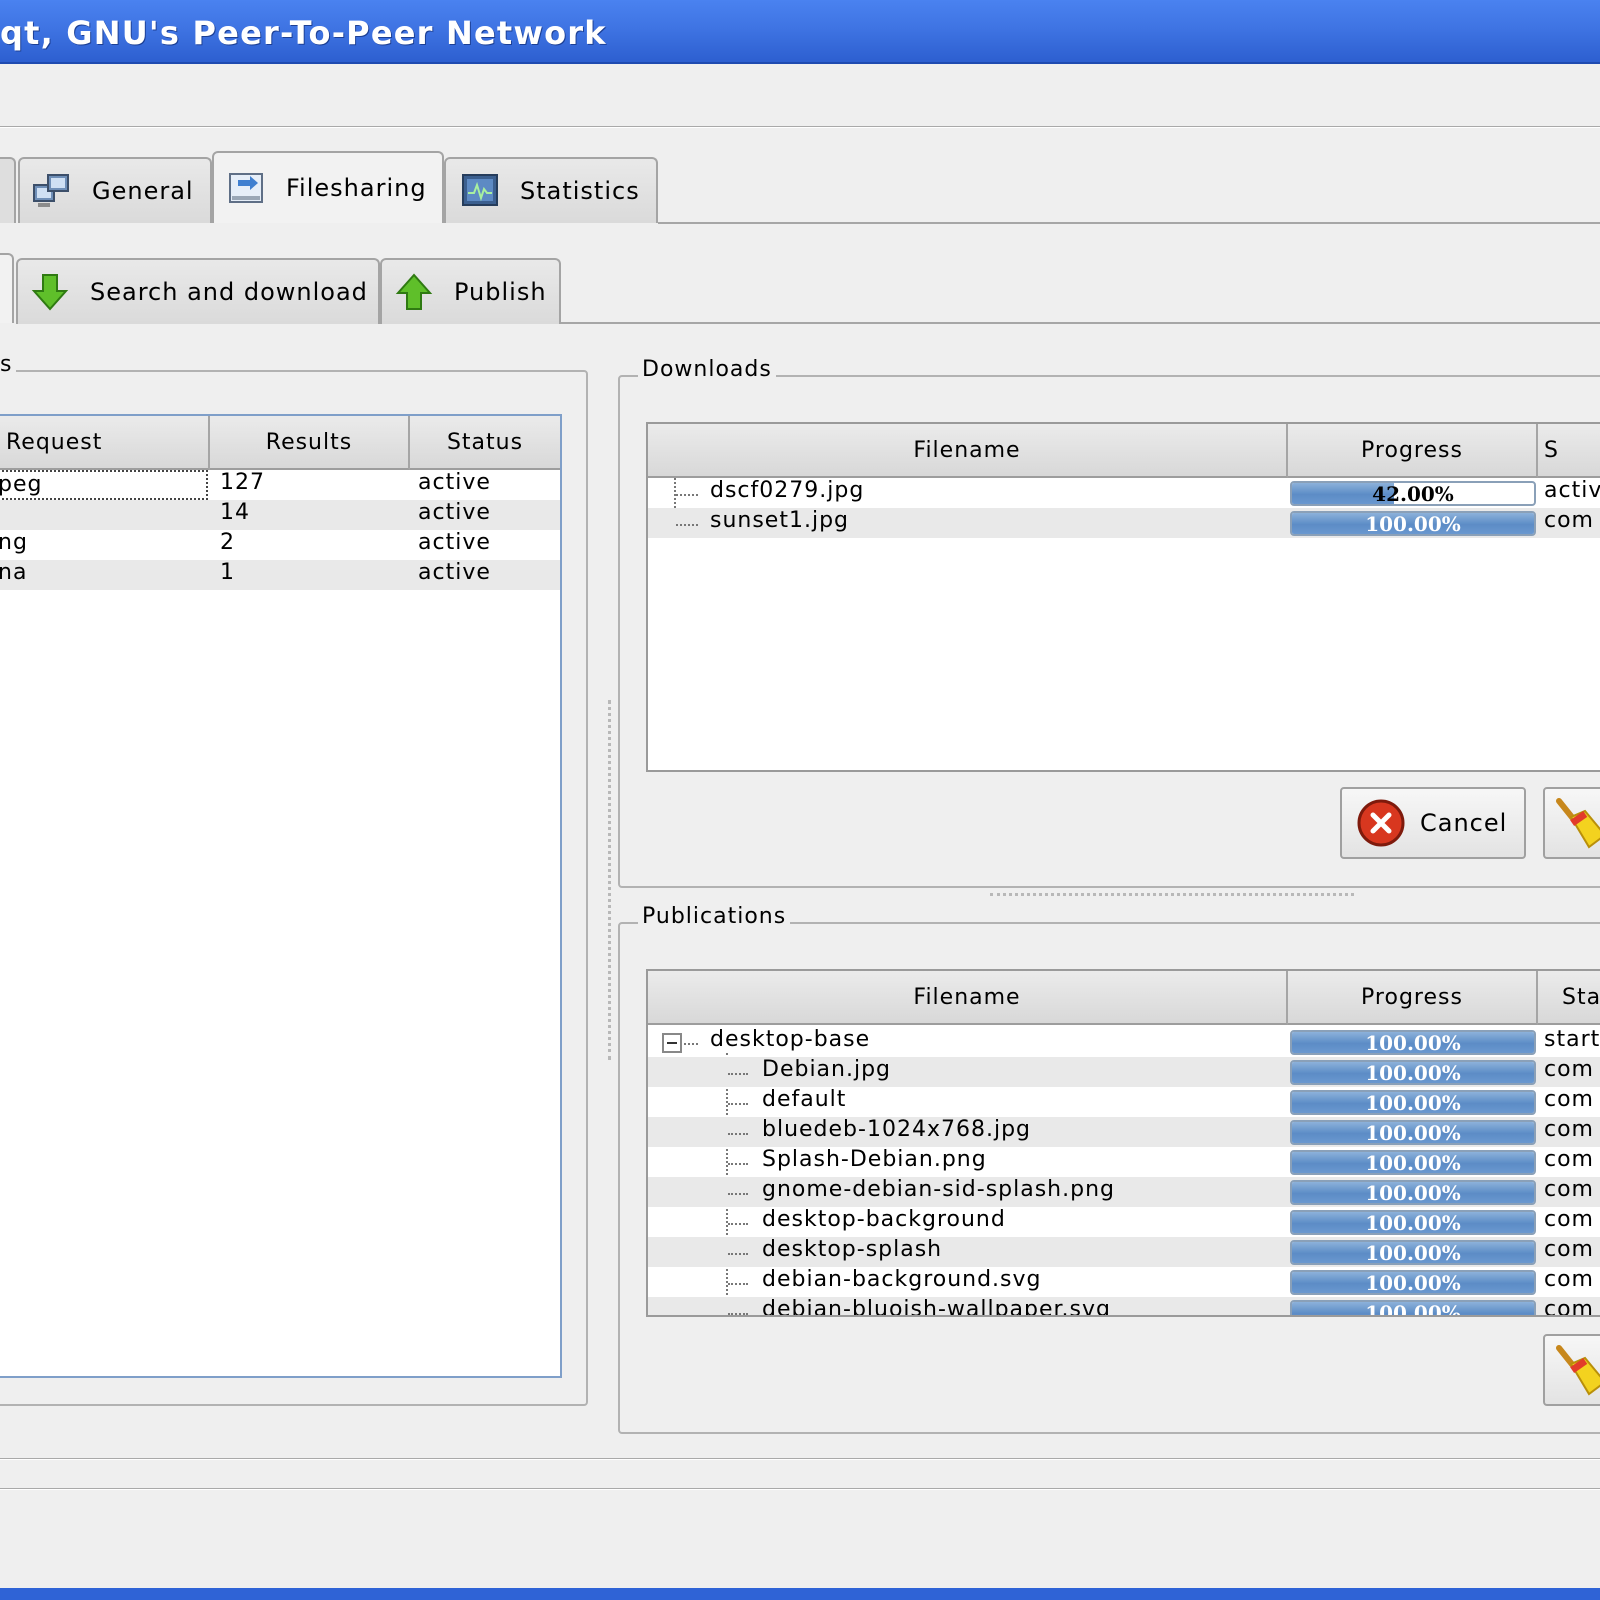  What do you see at coordinates (303, 33) in the screenshot?
I see `window-title: qt, GNU's Peer-To-Peer Network` at bounding box center [303, 33].